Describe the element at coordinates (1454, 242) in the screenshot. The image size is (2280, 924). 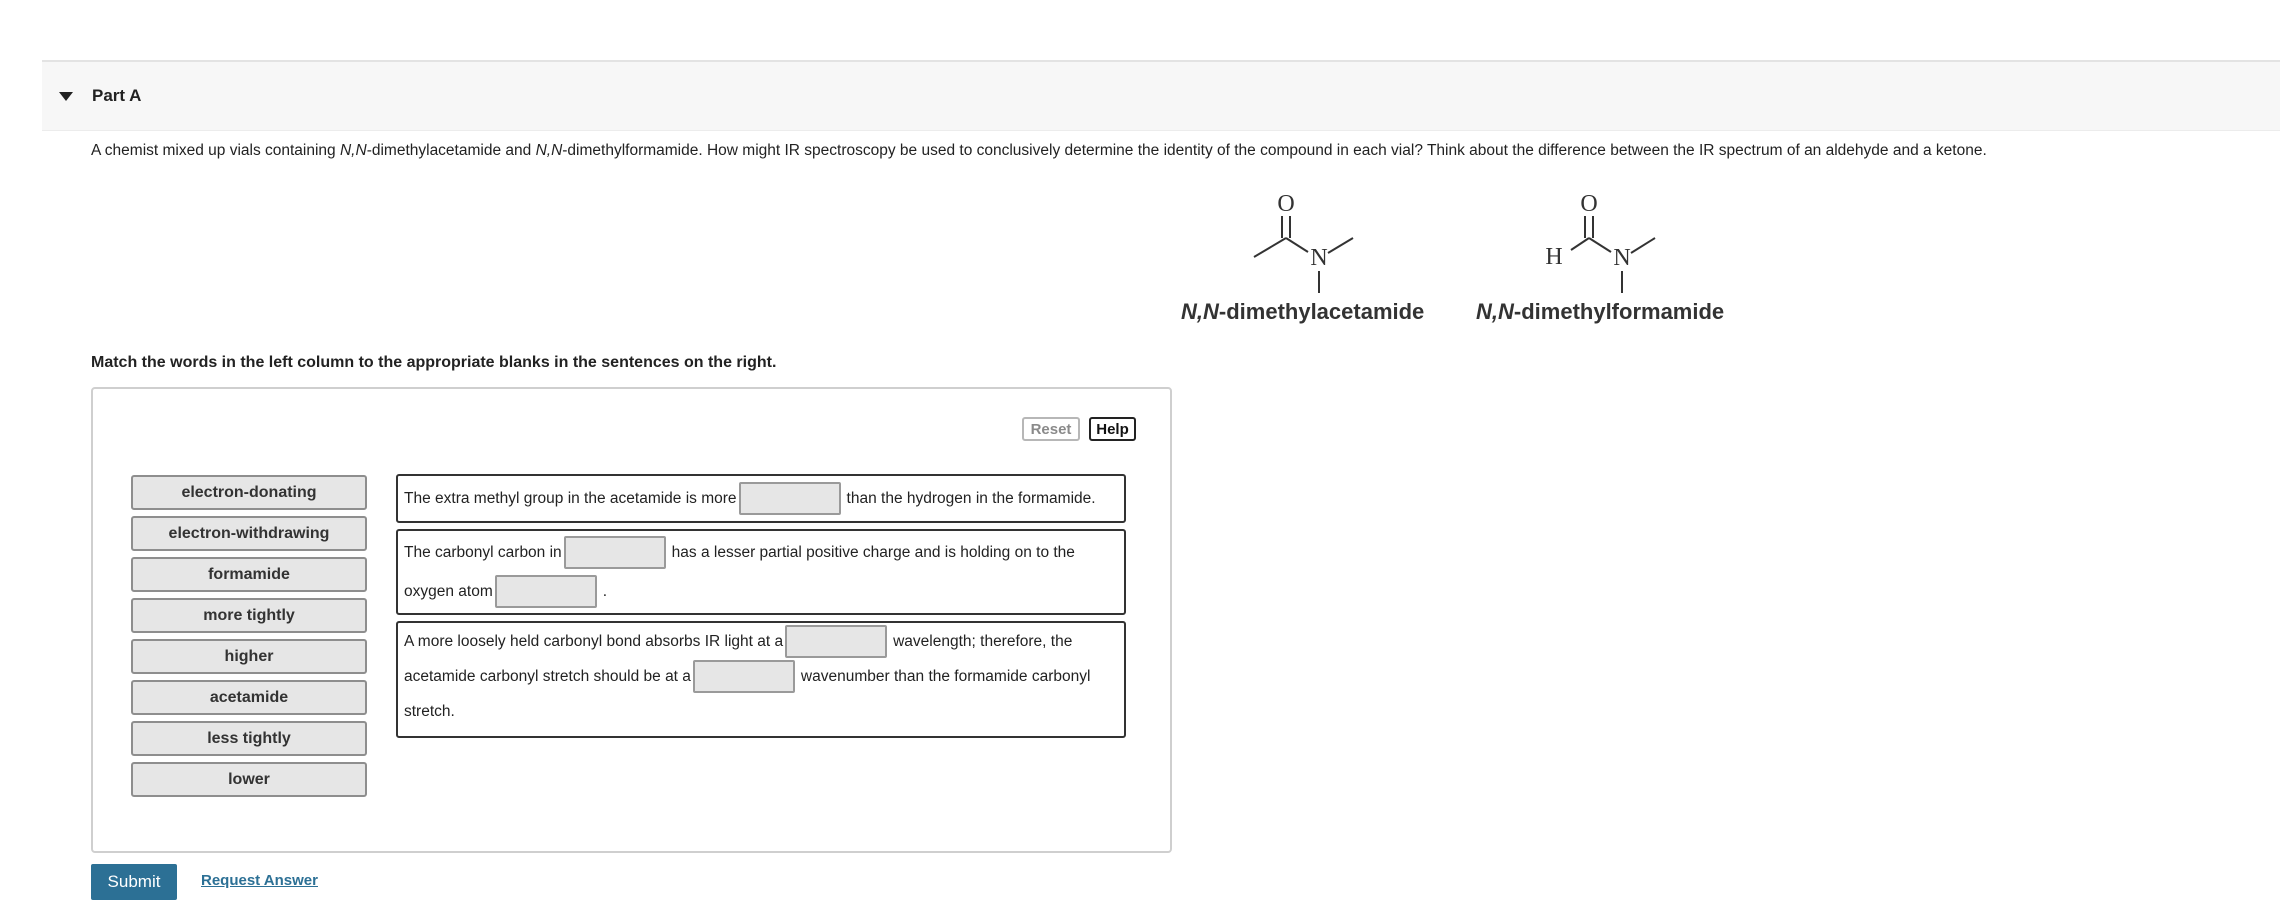
I see `structures-svg: O N O H N` at that location.